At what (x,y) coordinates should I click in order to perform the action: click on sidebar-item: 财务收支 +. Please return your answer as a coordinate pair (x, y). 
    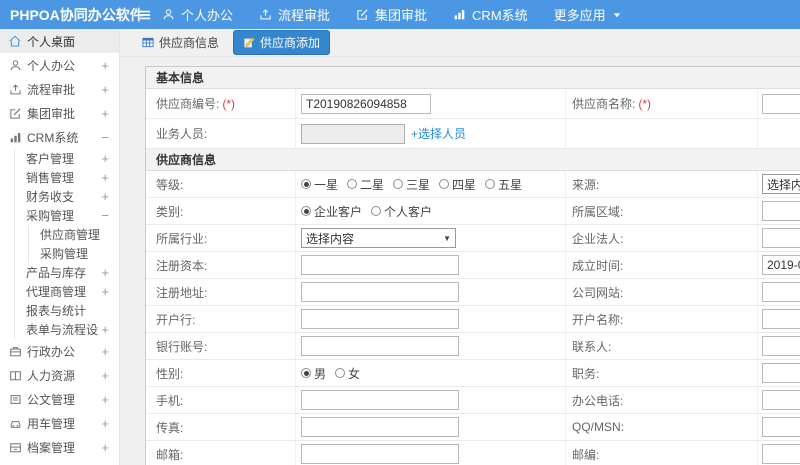
    Looking at the image, I should click on (67, 196).